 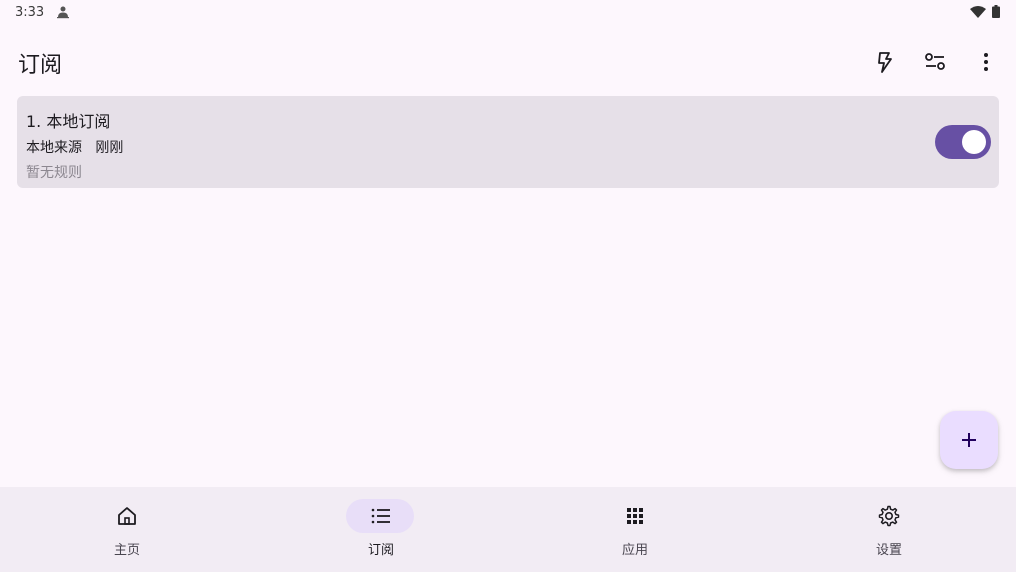 I want to click on nav-label-home: 主页, so click(x=126, y=550).